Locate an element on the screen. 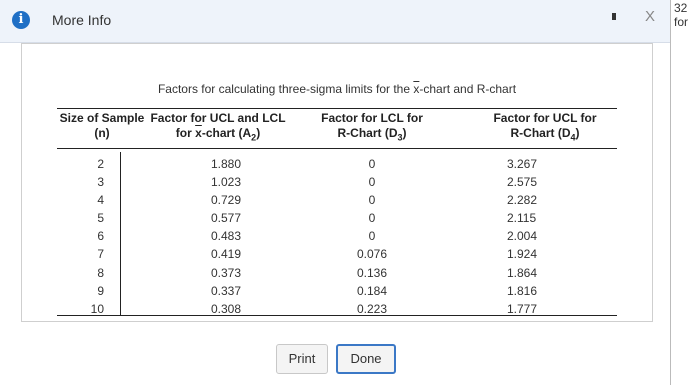 The image size is (691, 385). table-bottom-rule is located at coordinates (337, 315).